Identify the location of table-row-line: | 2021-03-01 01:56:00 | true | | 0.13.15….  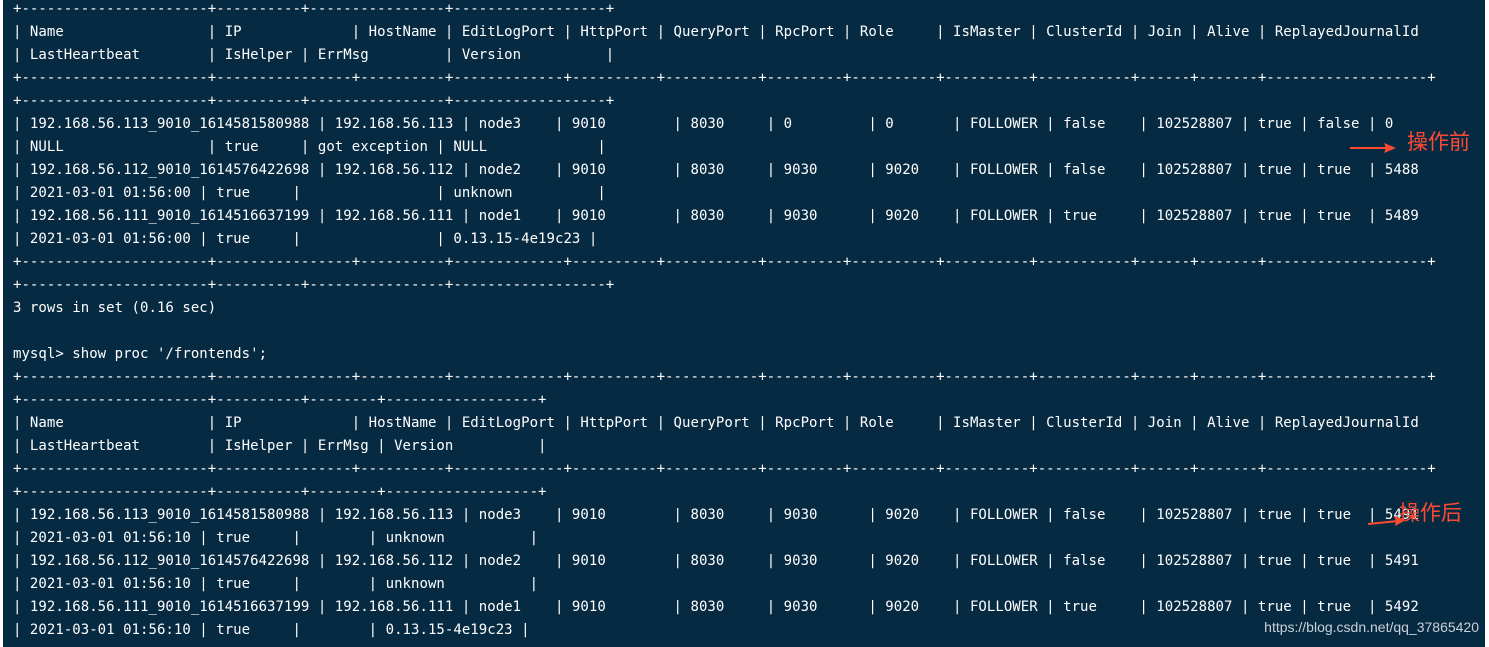
(305, 239).